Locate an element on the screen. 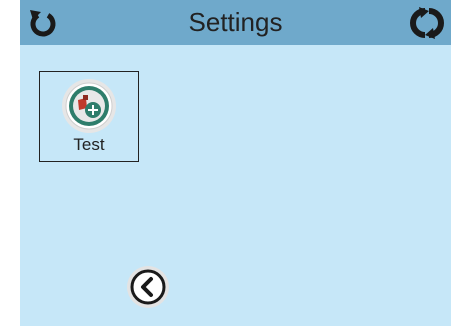 This screenshot has height=326, width=454. chevron-left-icon is located at coordinates (148, 287).